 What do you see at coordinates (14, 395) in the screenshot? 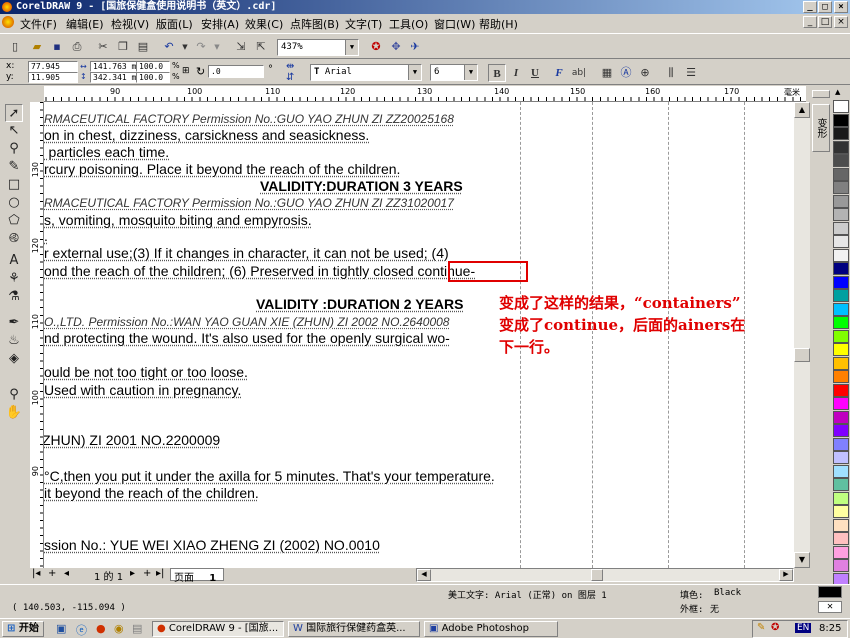
I see `zoom-icon: ⚲` at bounding box center [14, 395].